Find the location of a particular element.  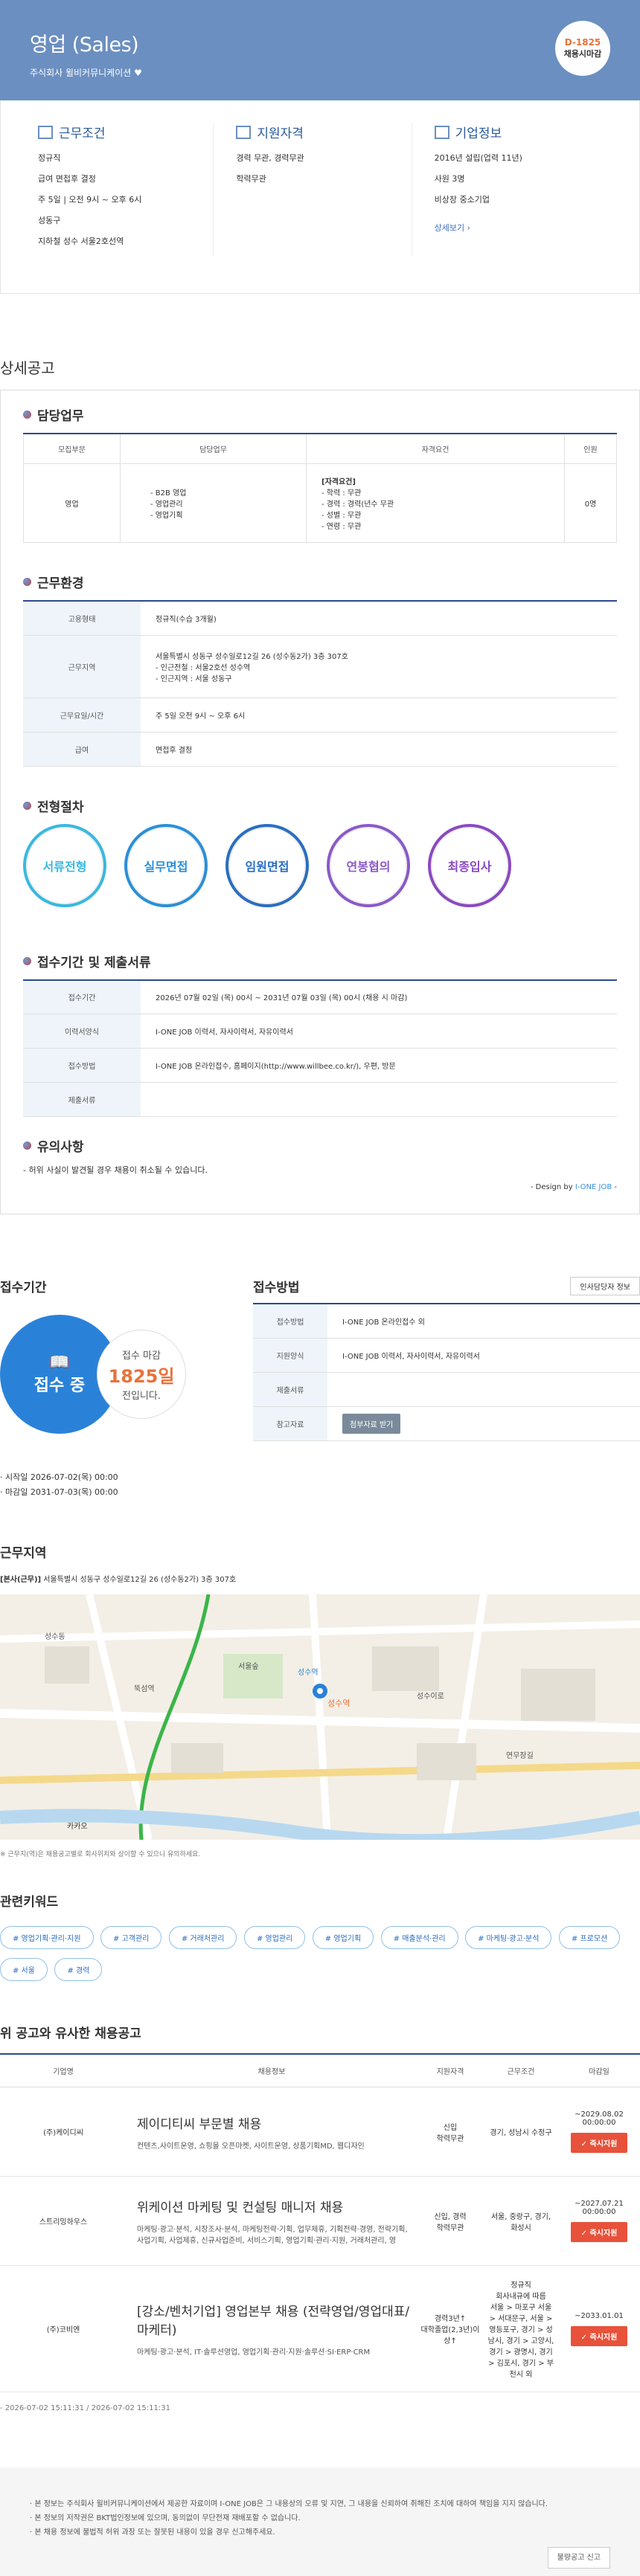

step-salary: 연봉협의 is located at coordinates (368, 865).